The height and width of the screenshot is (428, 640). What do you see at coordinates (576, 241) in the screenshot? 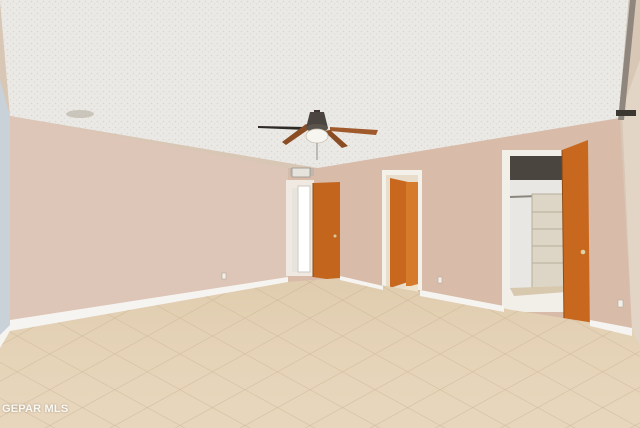
I see `closet-door` at bounding box center [576, 241].